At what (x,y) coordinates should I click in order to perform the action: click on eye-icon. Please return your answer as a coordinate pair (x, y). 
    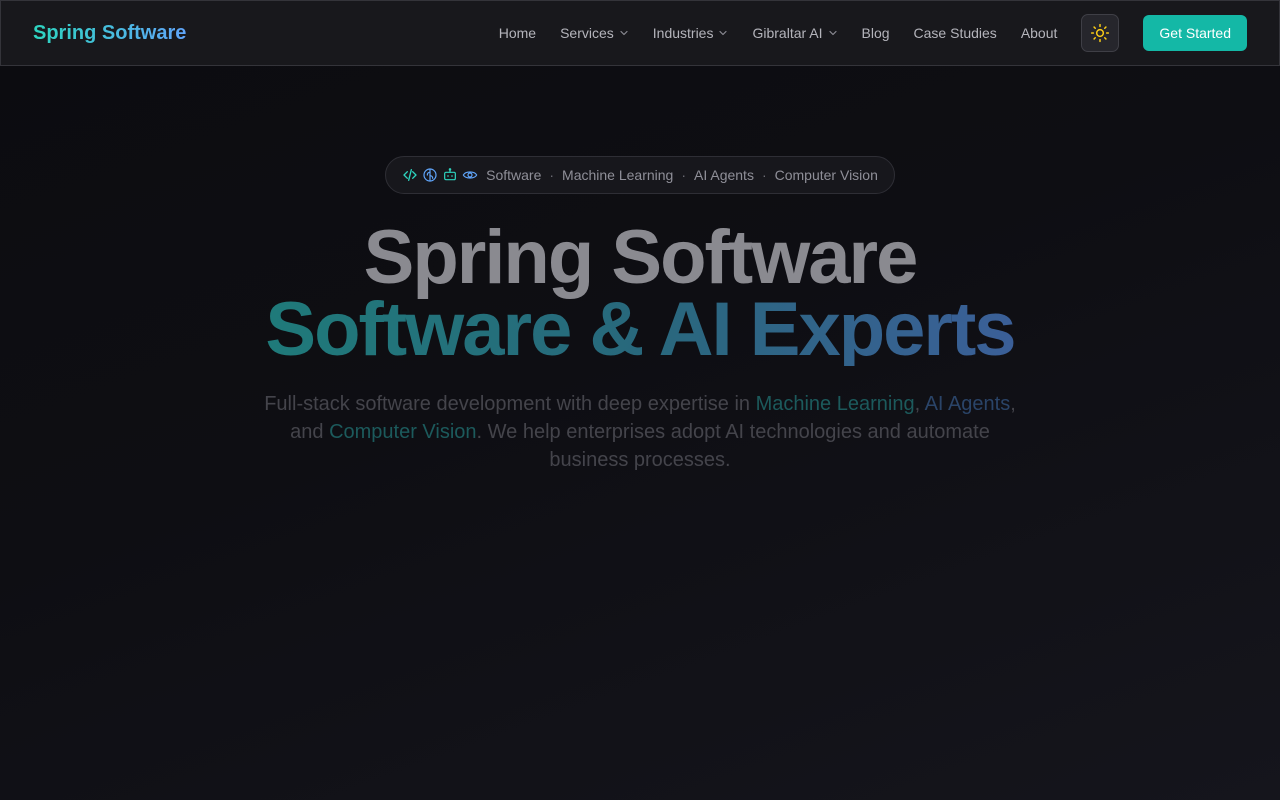
    Looking at the image, I should click on (470, 175).